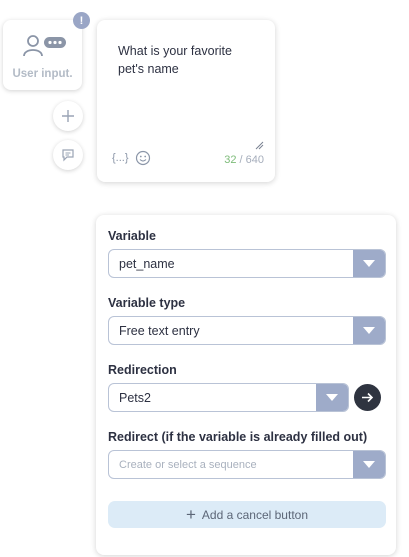 The image size is (409, 557). What do you see at coordinates (159, 331) in the screenshot?
I see `variable-type-value: Free text entry` at bounding box center [159, 331].